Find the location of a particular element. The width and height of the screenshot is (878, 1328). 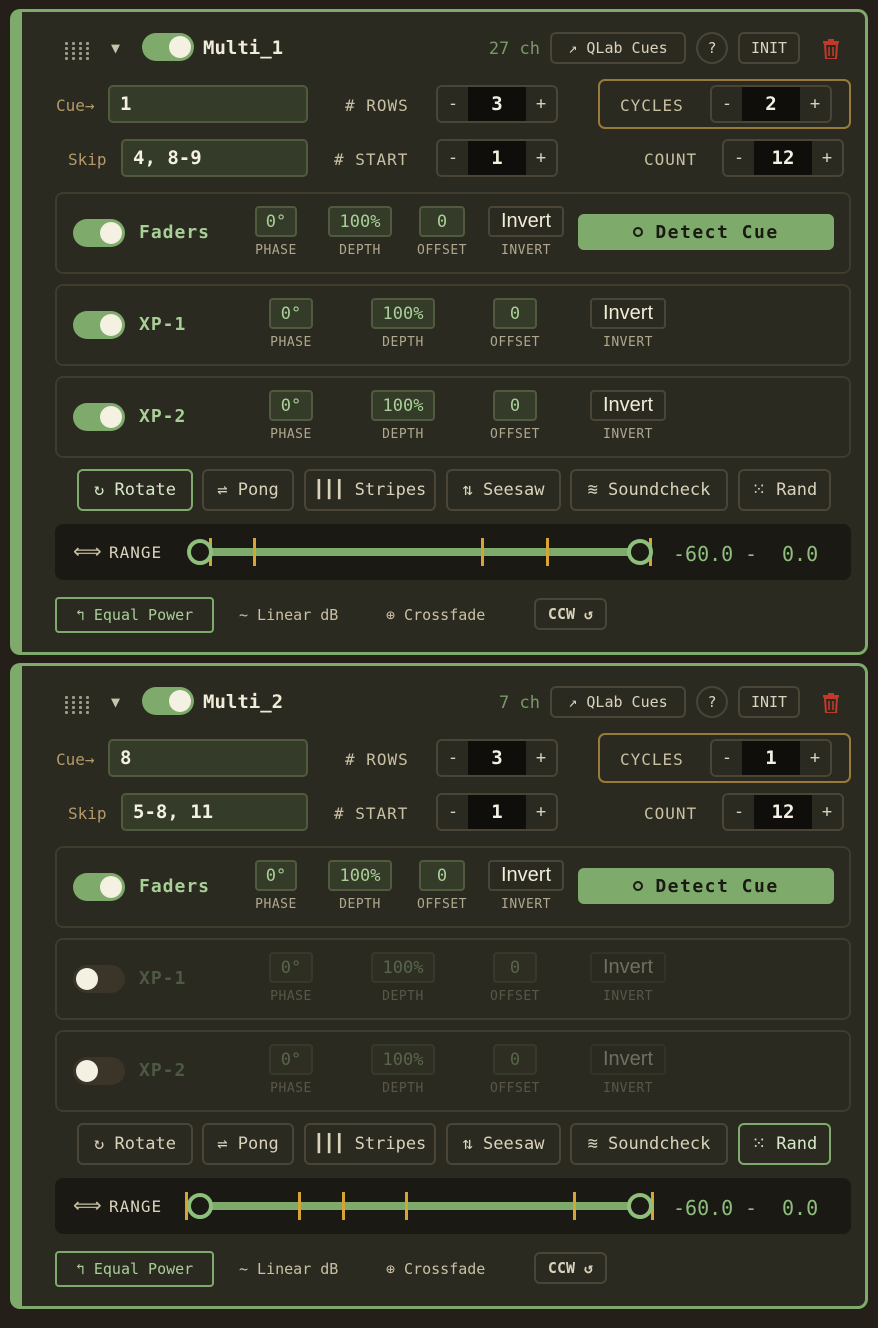

skip-input: 5-8, 11 is located at coordinates (214, 812).